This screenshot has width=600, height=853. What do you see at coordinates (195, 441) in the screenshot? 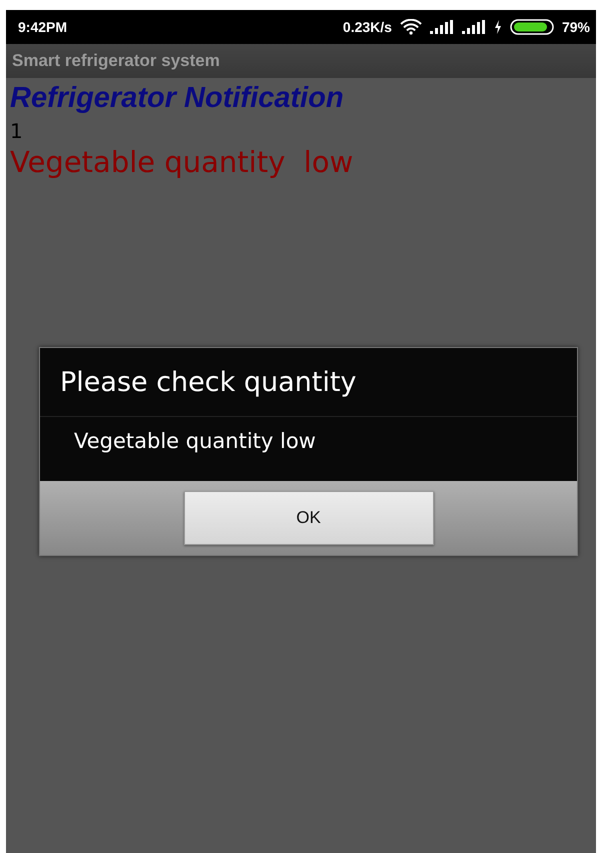
I see `dialog-message: Vegetable quantity low` at bounding box center [195, 441].